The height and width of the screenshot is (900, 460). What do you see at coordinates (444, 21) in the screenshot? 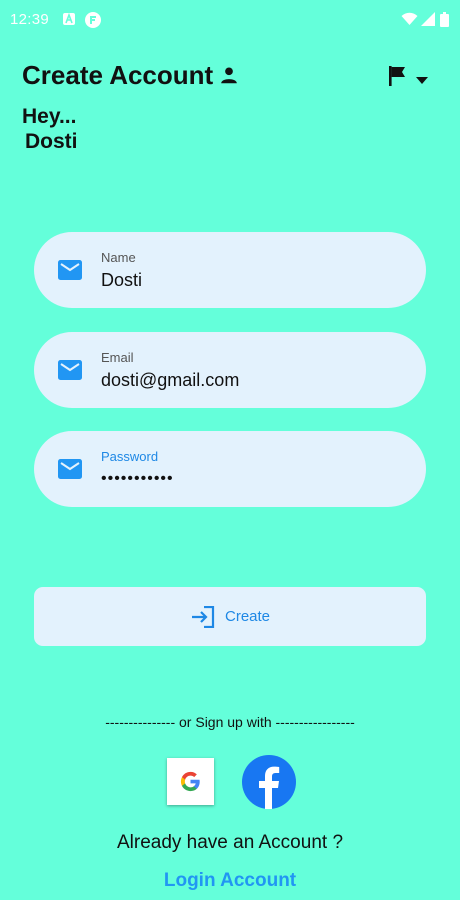
I see `battery-icon` at bounding box center [444, 21].